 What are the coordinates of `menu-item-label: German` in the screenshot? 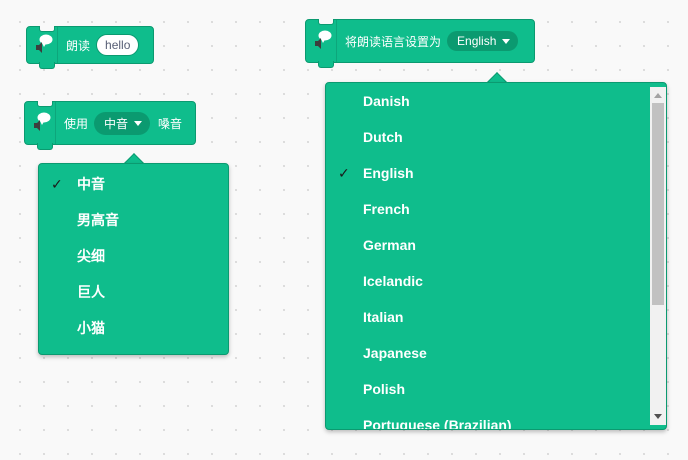 It's located at (389, 245).